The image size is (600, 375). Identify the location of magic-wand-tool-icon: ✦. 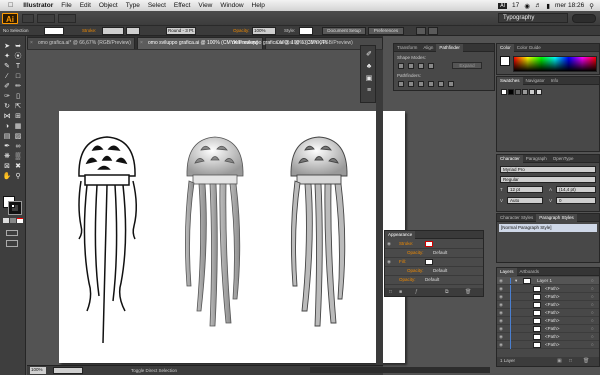
(7, 56).